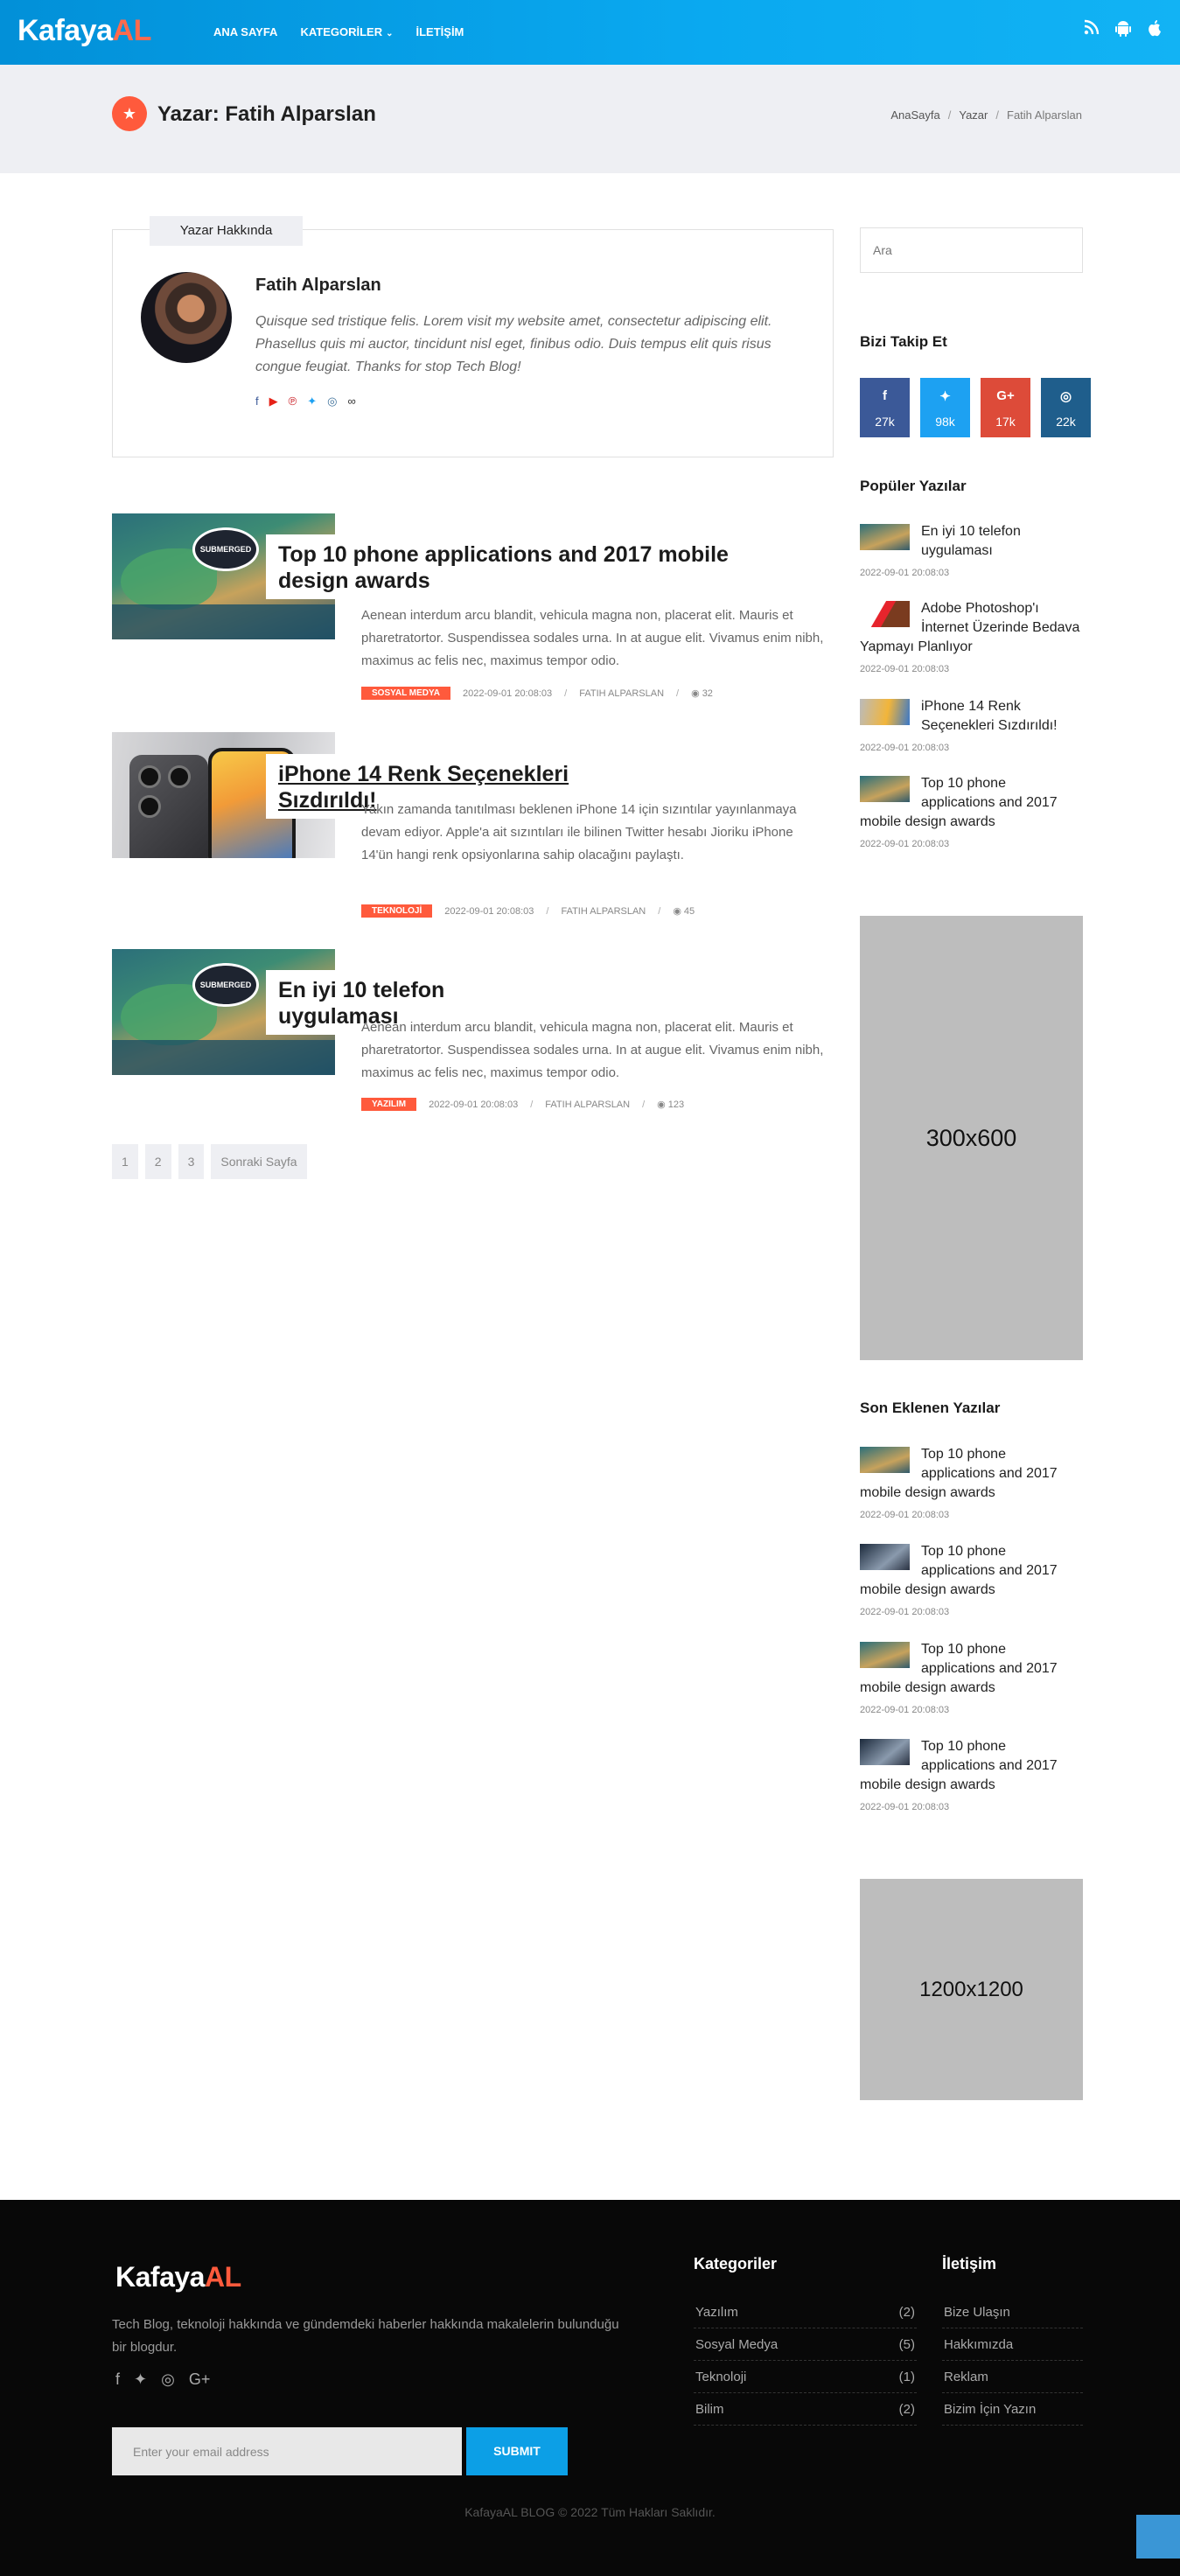 Image resolution: width=1180 pixels, height=2576 pixels. Describe the element at coordinates (245, 32) in the screenshot. I see `nav-home: ANA SAYFA` at that location.